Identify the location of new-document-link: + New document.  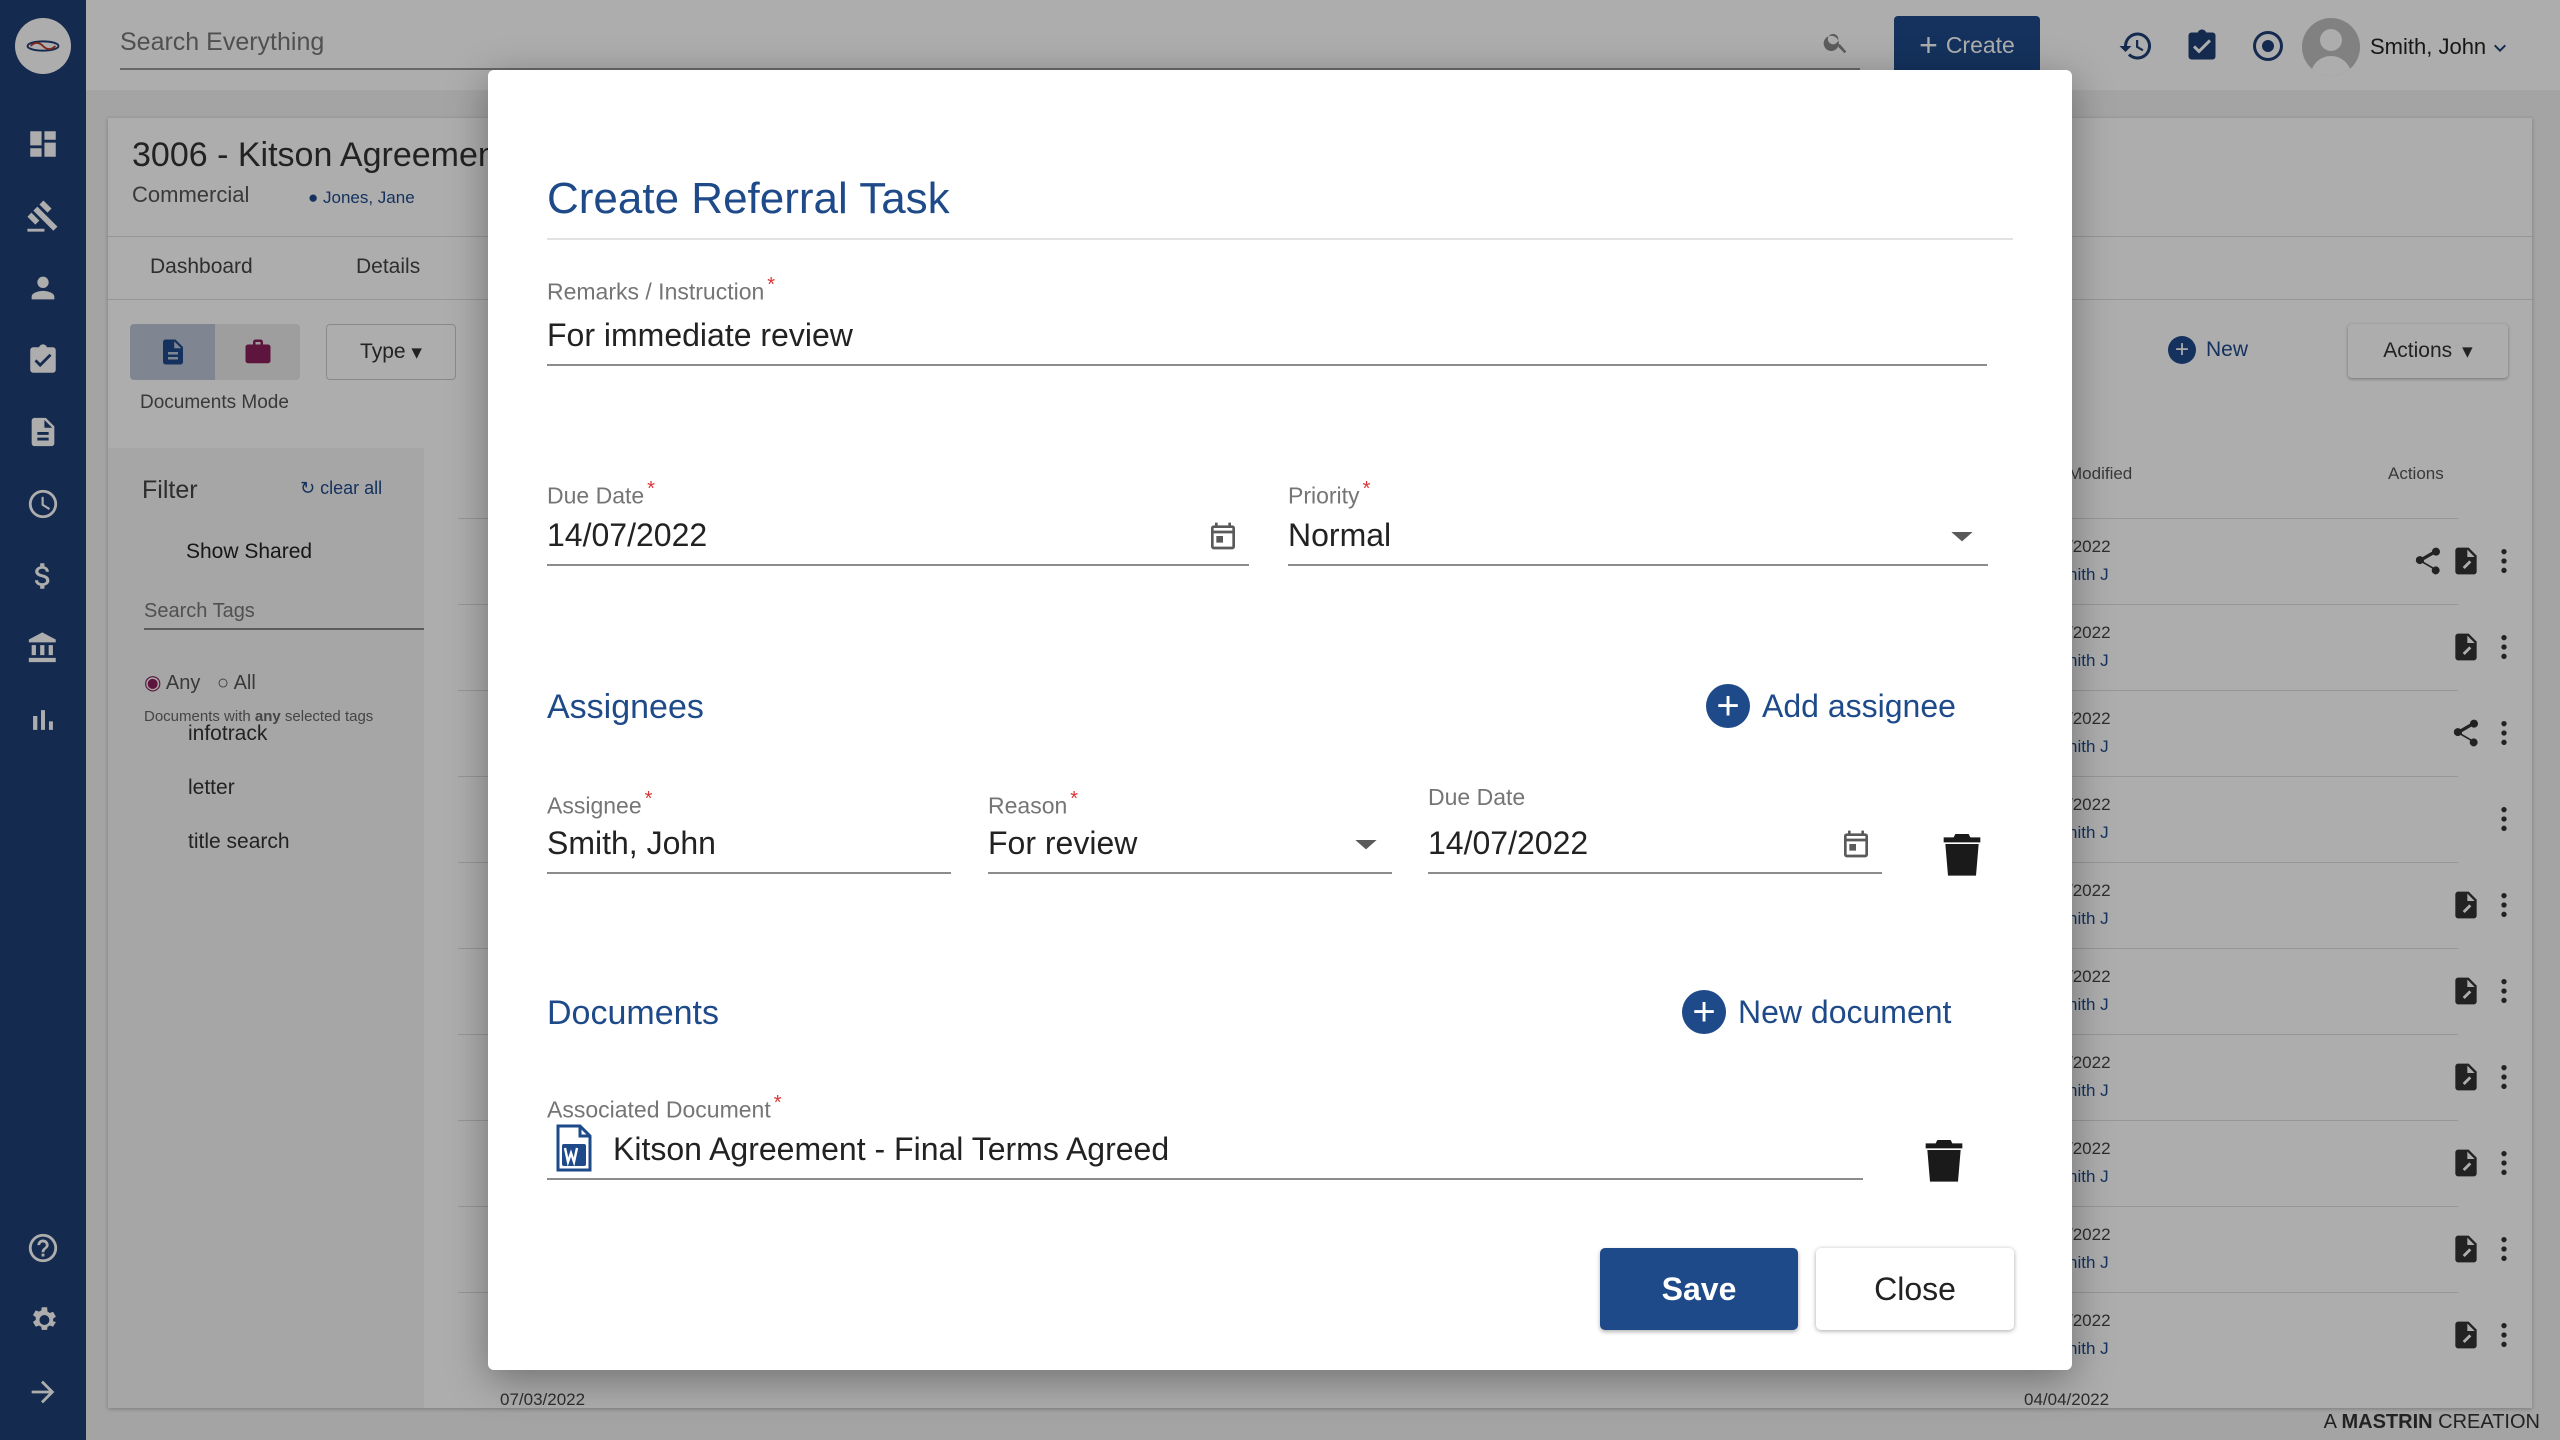
(1816, 1012).